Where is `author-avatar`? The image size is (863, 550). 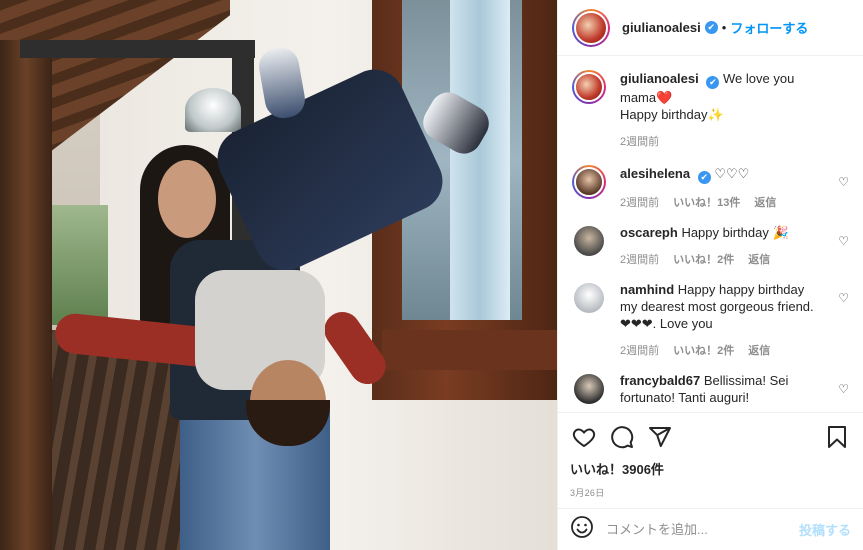 author-avatar is located at coordinates (591, 27).